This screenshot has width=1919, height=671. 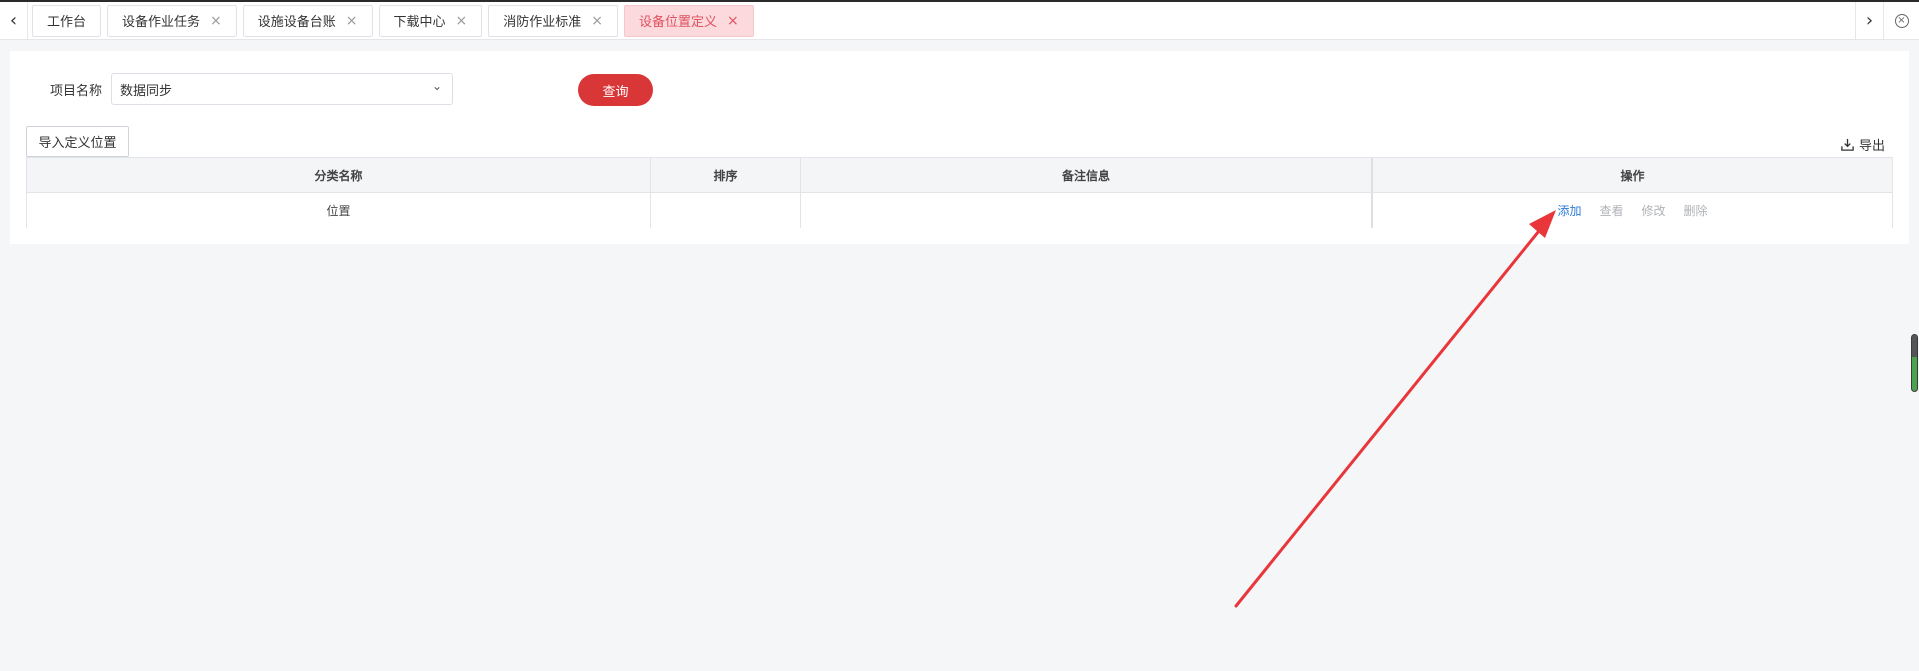 What do you see at coordinates (436, 86) in the screenshot?
I see `chevron-down-icon: ⌄` at bounding box center [436, 86].